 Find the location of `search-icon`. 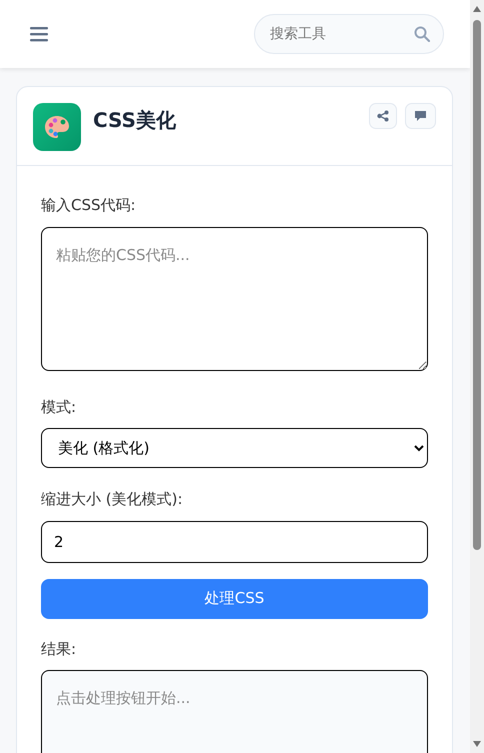

search-icon is located at coordinates (422, 34).